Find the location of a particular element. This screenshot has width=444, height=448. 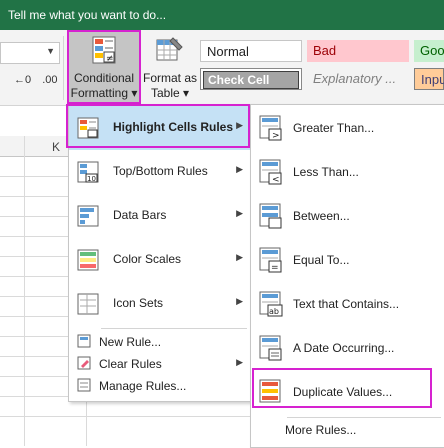

menu-item-icon-sets: Icon Sets ▶ is located at coordinates (160, 304).